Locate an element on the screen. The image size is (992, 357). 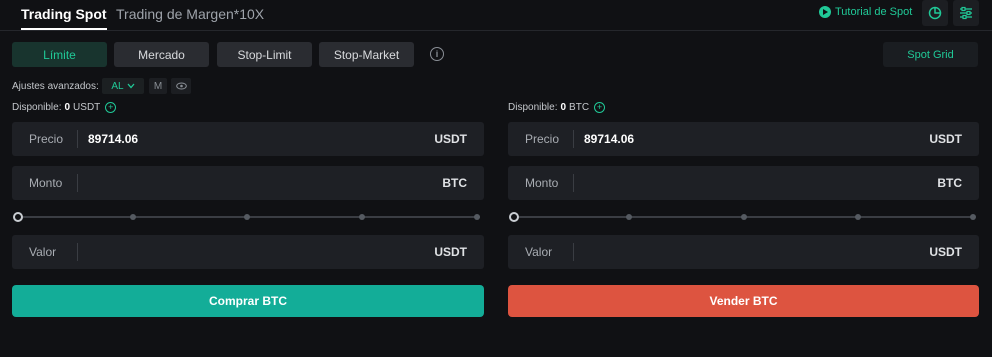
buy-available-unit: USDT is located at coordinates (87, 107).